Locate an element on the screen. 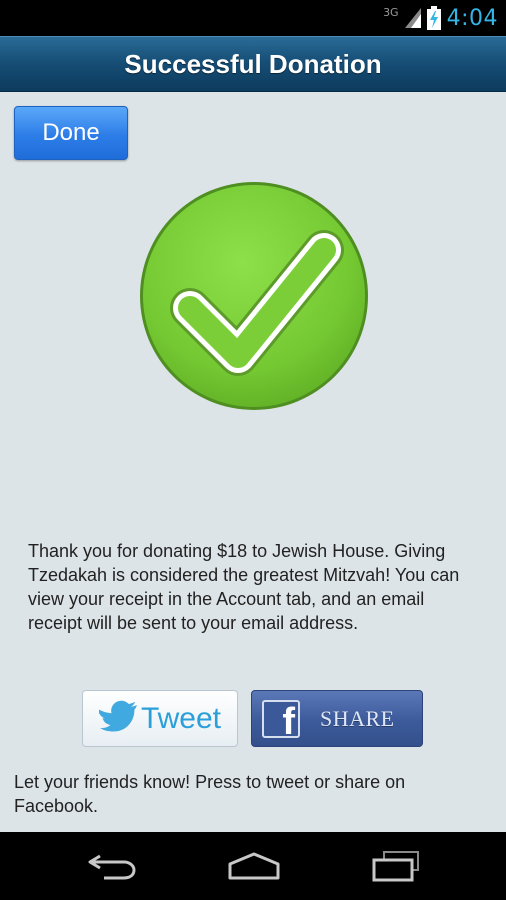 The width and height of the screenshot is (506, 900). facebook-icon: f is located at coordinates (281, 718).